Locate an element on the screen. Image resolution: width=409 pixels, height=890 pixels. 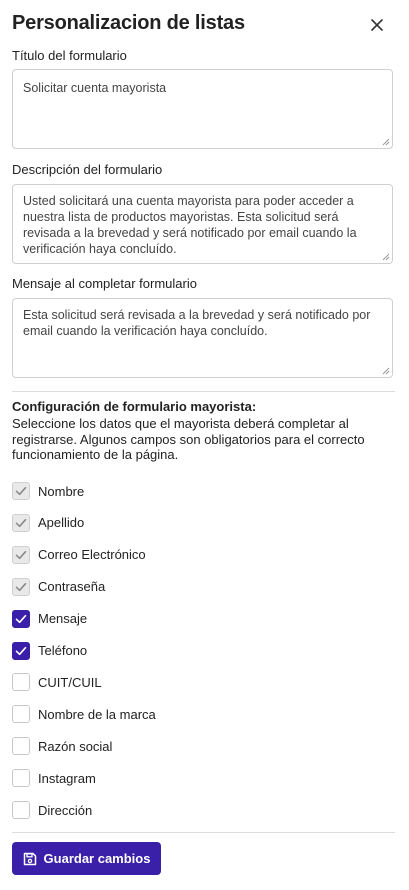
save-button-label: Guardar cambios is located at coordinates (97, 858).